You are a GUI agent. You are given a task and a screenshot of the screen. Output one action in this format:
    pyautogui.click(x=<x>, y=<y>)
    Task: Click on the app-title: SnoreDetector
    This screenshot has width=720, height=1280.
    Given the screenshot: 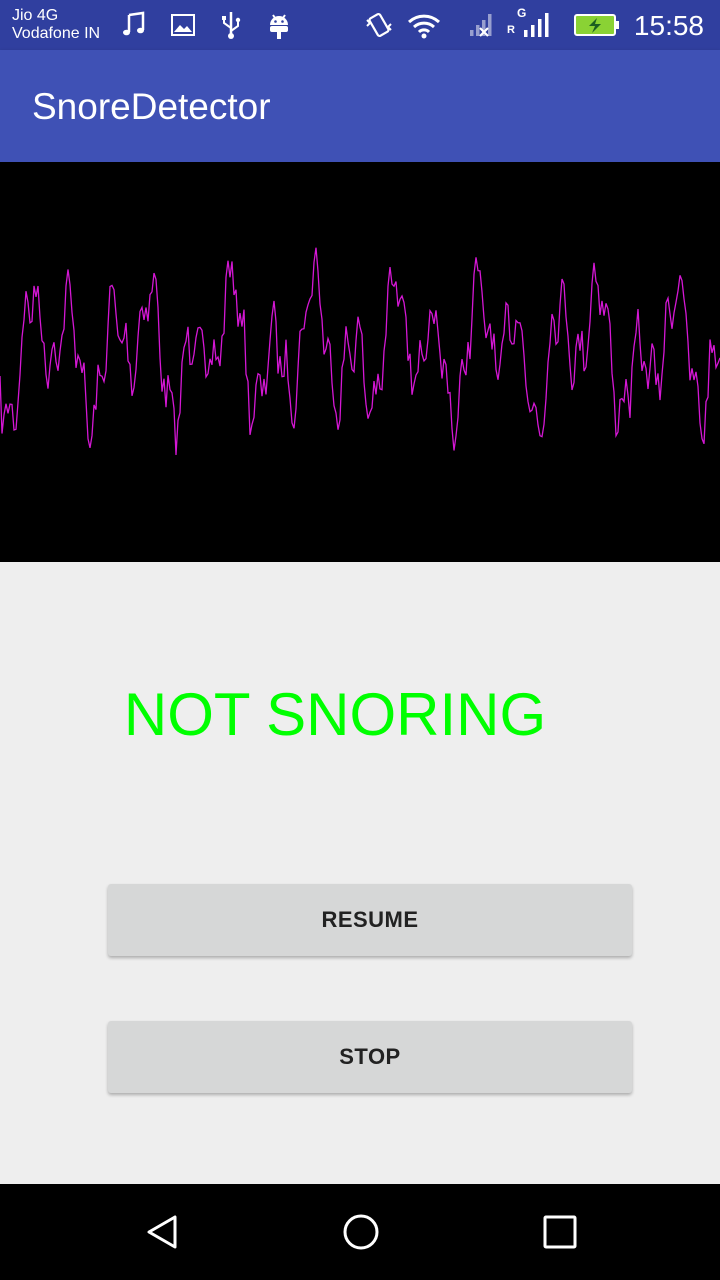 What is the action you would take?
    pyautogui.click(x=151, y=106)
    